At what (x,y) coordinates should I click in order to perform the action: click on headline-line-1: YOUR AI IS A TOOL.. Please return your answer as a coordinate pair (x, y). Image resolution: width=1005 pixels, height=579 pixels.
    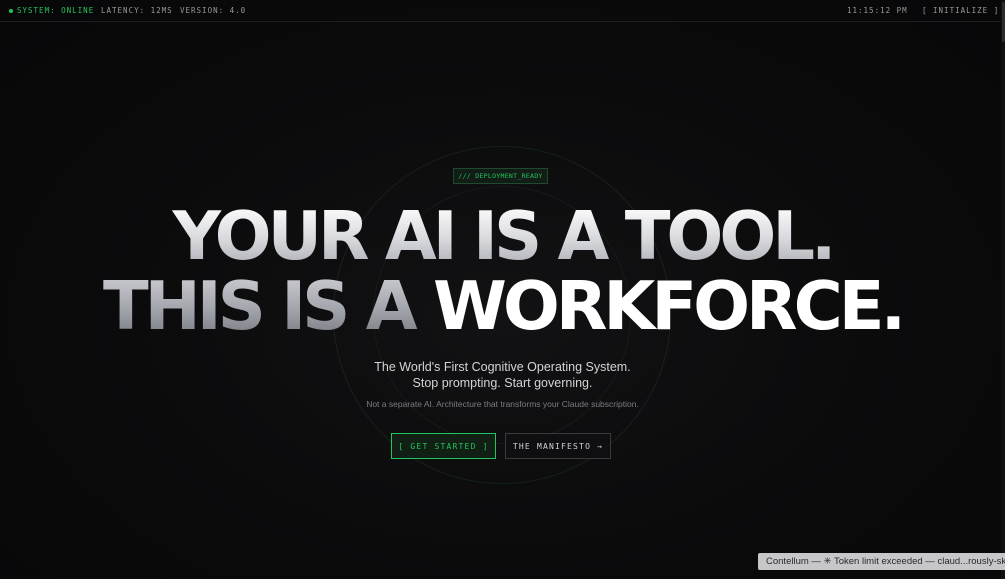
    Looking at the image, I should click on (502, 236).